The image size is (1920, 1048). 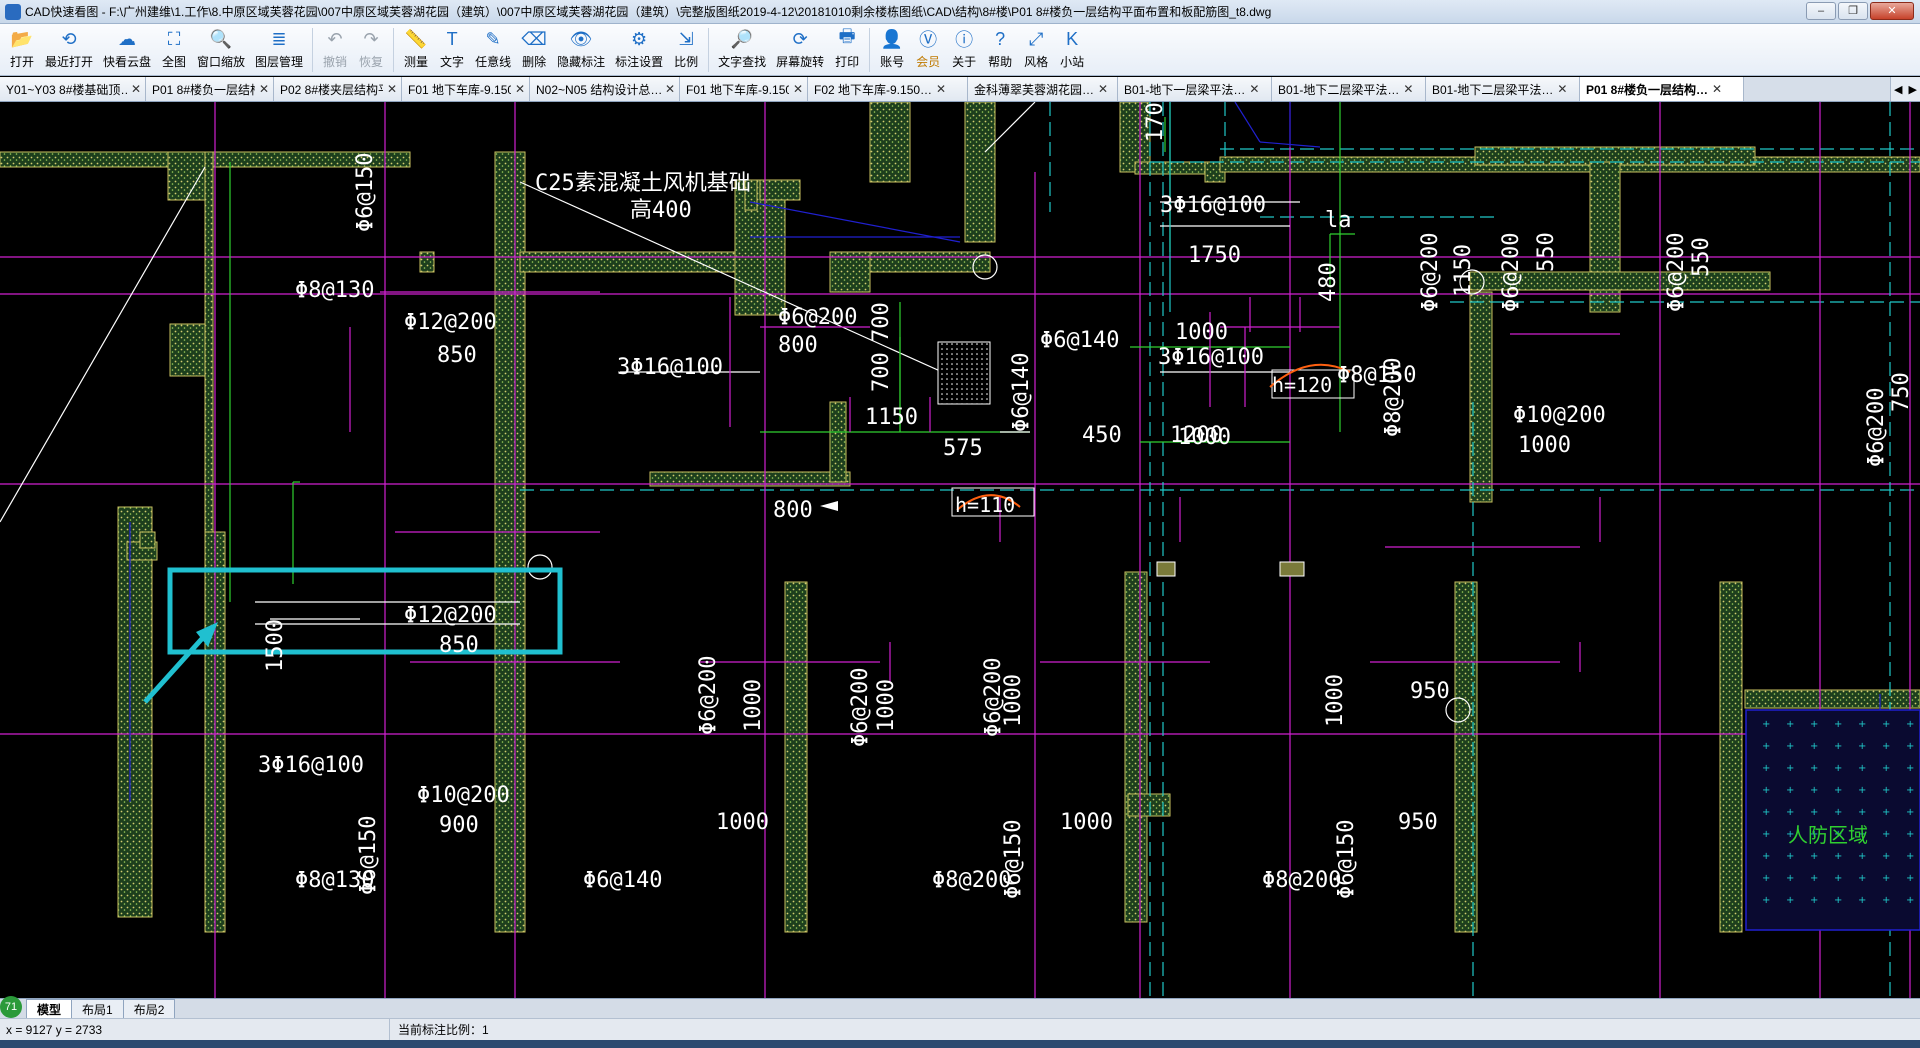 I want to click on drawing-label: 1000, so click(x=886, y=705).